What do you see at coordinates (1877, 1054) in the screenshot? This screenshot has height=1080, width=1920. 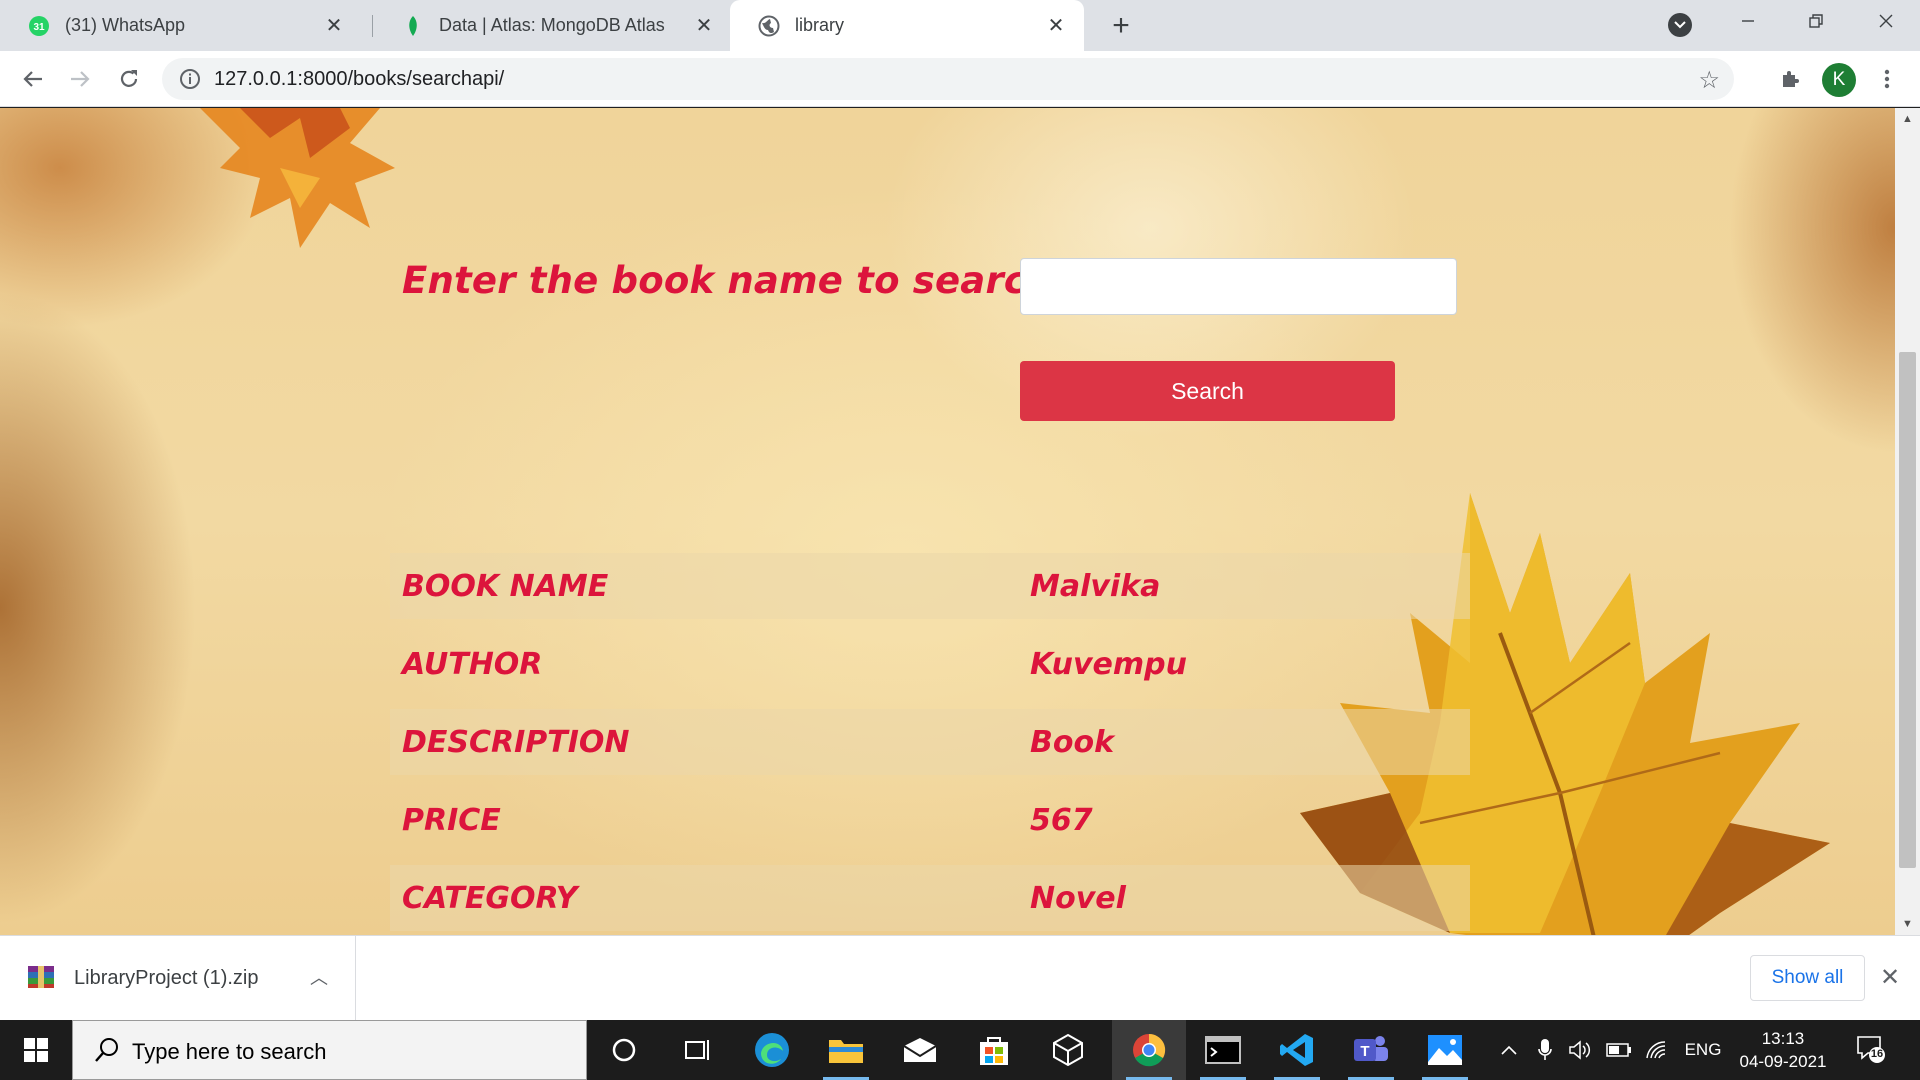 I see `notification-count-badge: 16` at bounding box center [1877, 1054].